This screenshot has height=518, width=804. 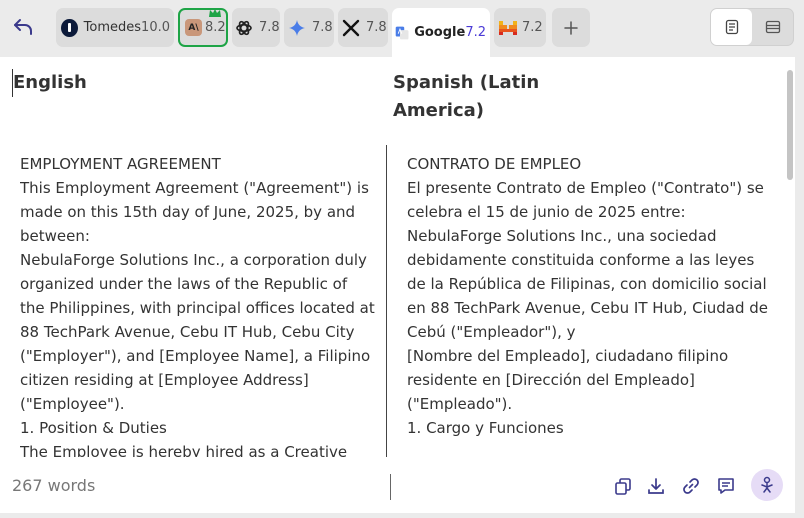 What do you see at coordinates (193, 27) in the screenshot?
I see `anthropic-logo-icon: A\` at bounding box center [193, 27].